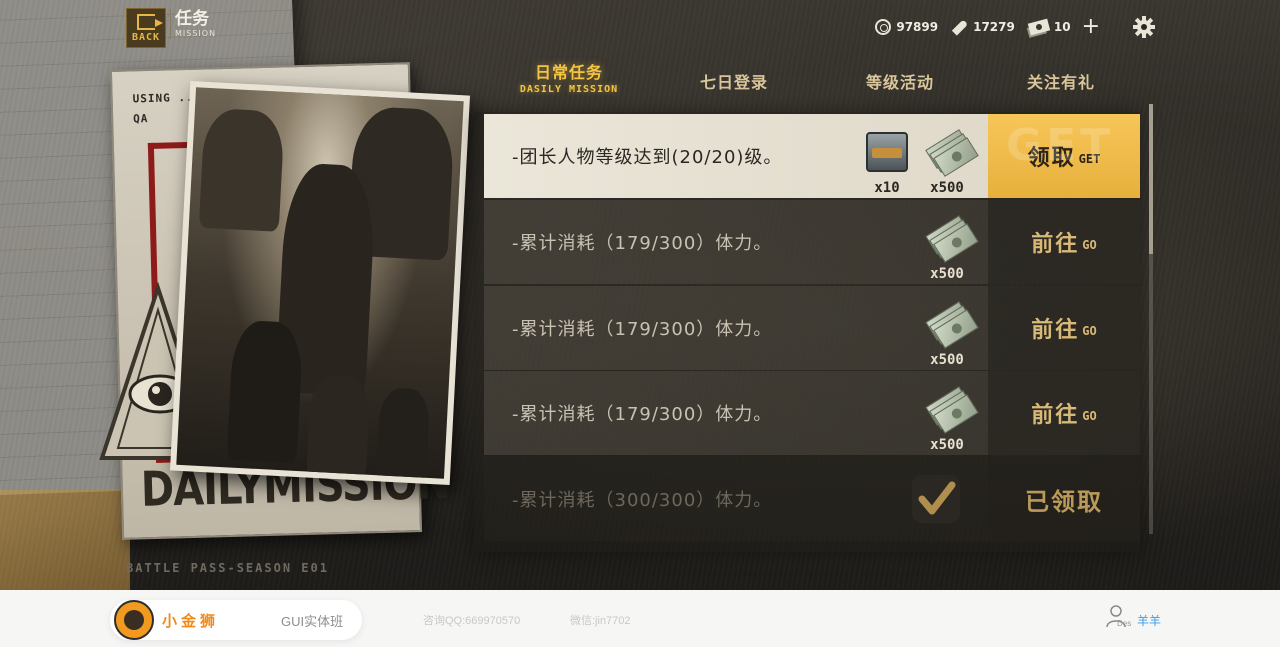  What do you see at coordinates (196, 33) in the screenshot?
I see `page-title-en: MISSION` at bounding box center [196, 33].